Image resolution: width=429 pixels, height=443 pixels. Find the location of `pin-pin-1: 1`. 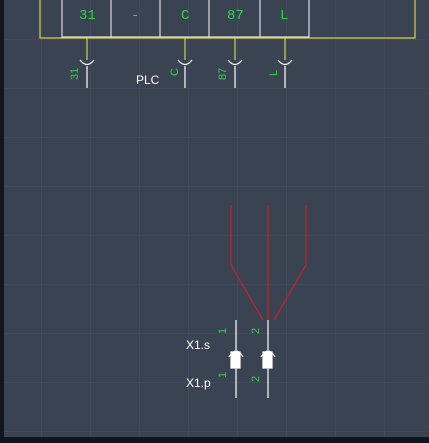

pin-pin-1: 1 is located at coordinates (223, 374).